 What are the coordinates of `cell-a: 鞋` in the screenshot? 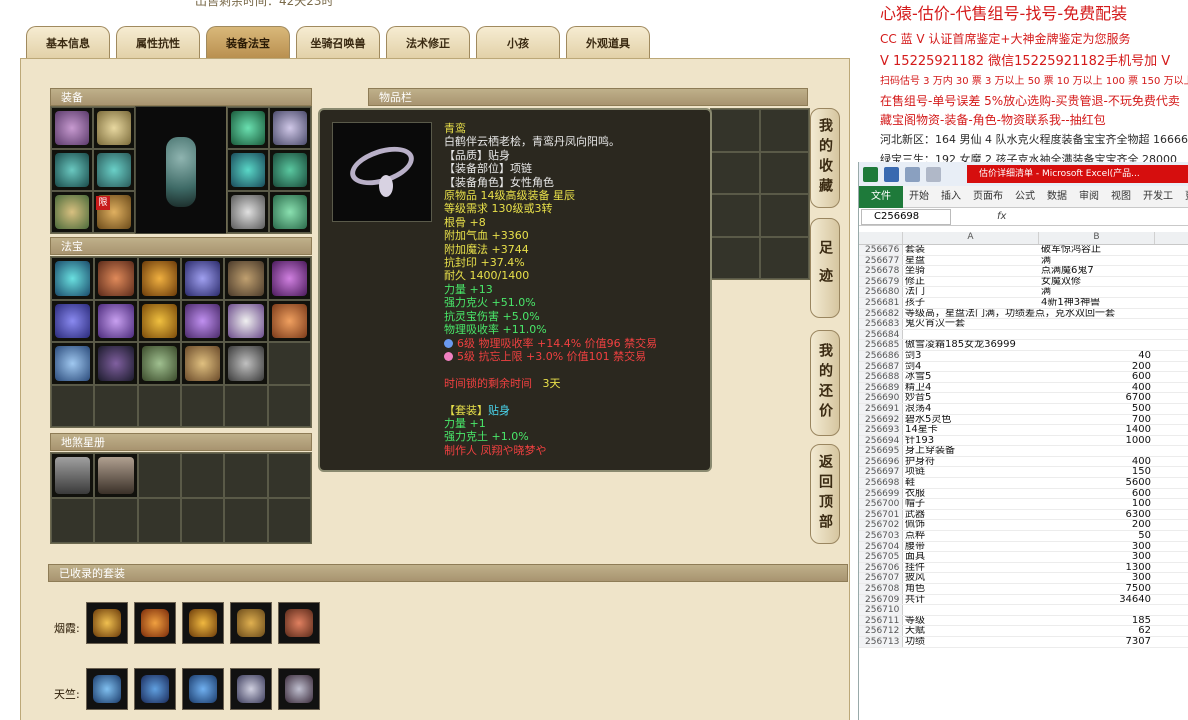 It's located at (971, 483).